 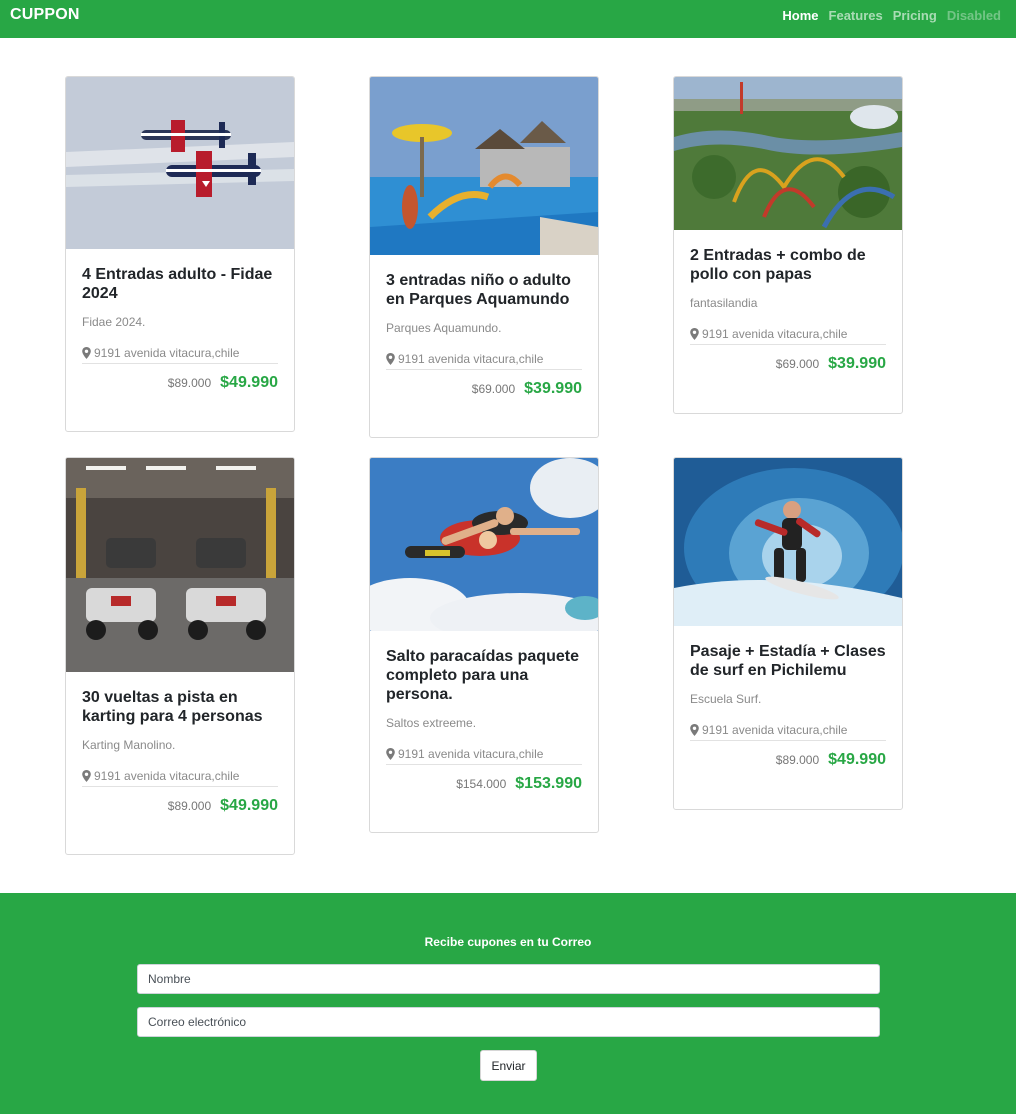 What do you see at coordinates (484, 544) in the screenshot?
I see `card-image-skydivers` at bounding box center [484, 544].